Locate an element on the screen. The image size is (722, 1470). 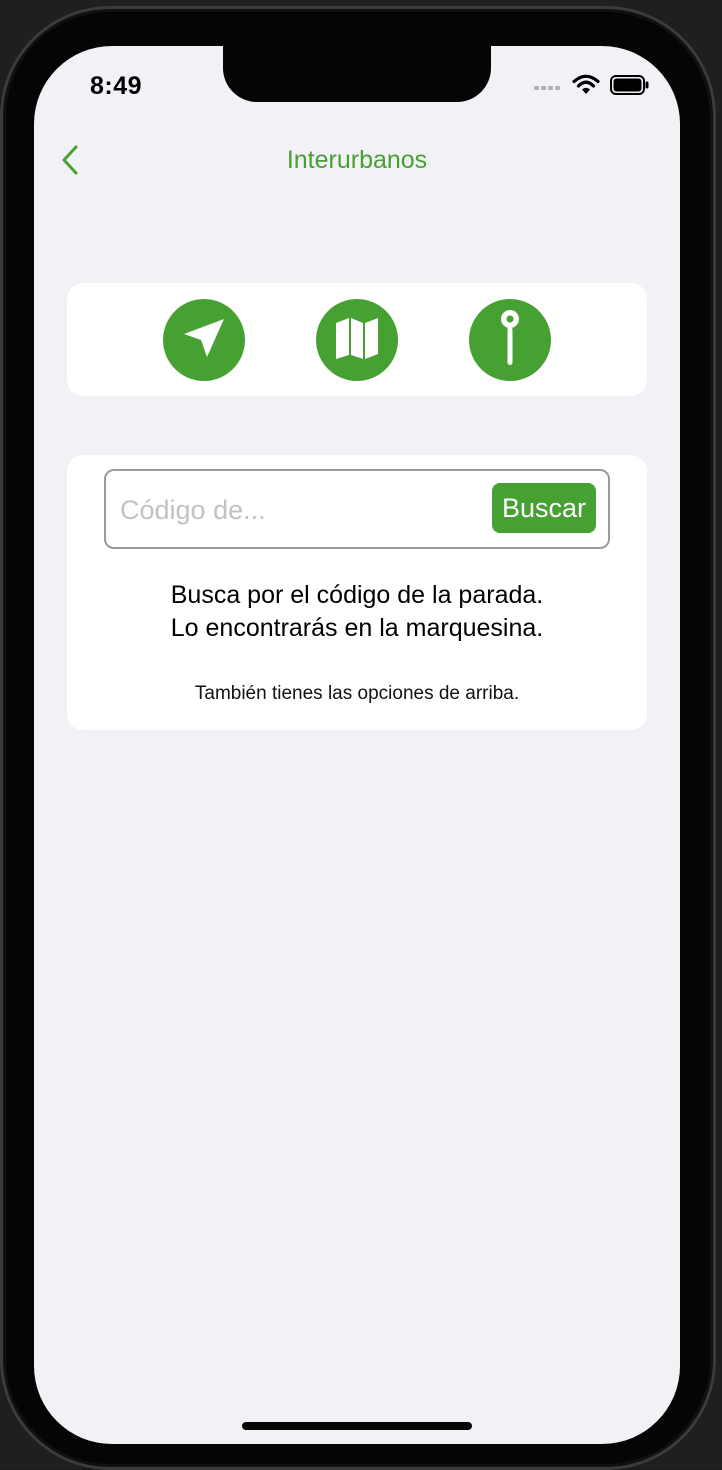
map-button is located at coordinates (357, 340).